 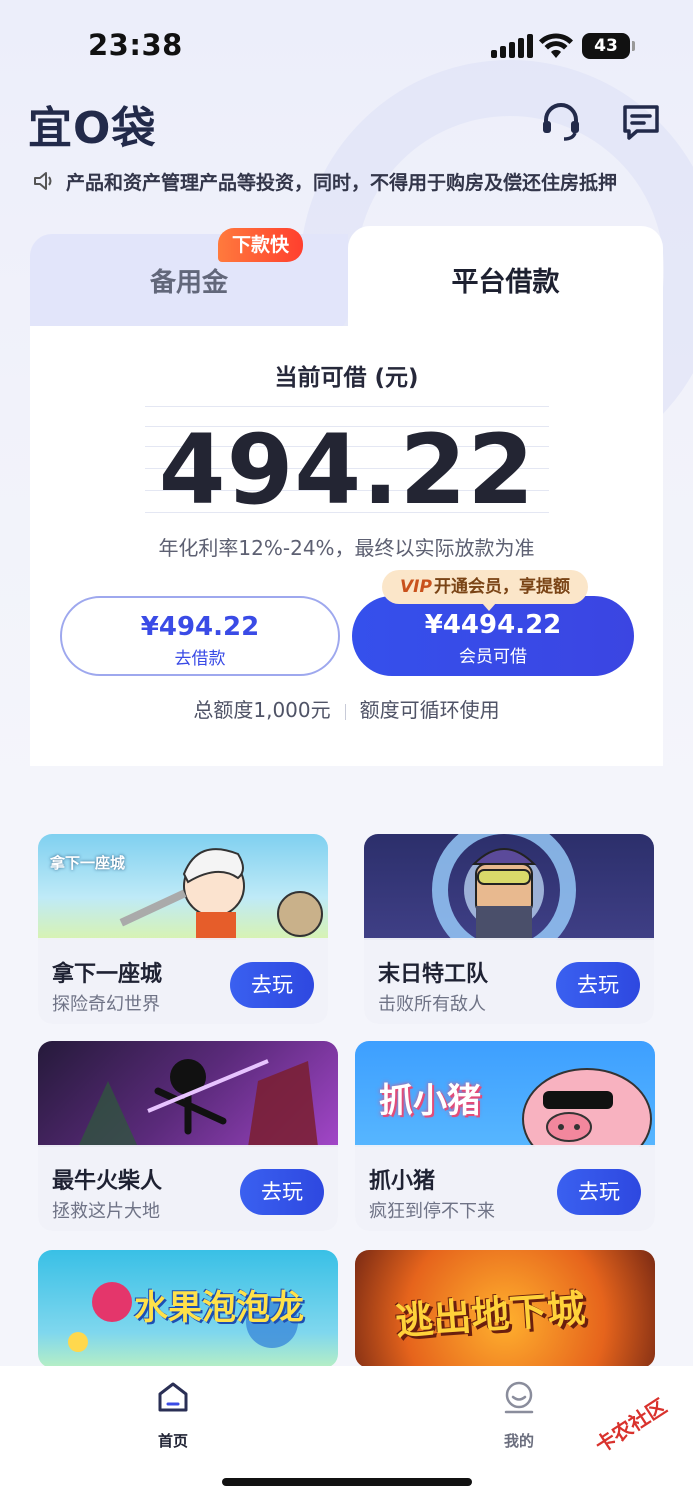 What do you see at coordinates (173, 1415) in the screenshot?
I see `nav-home: 首页` at bounding box center [173, 1415].